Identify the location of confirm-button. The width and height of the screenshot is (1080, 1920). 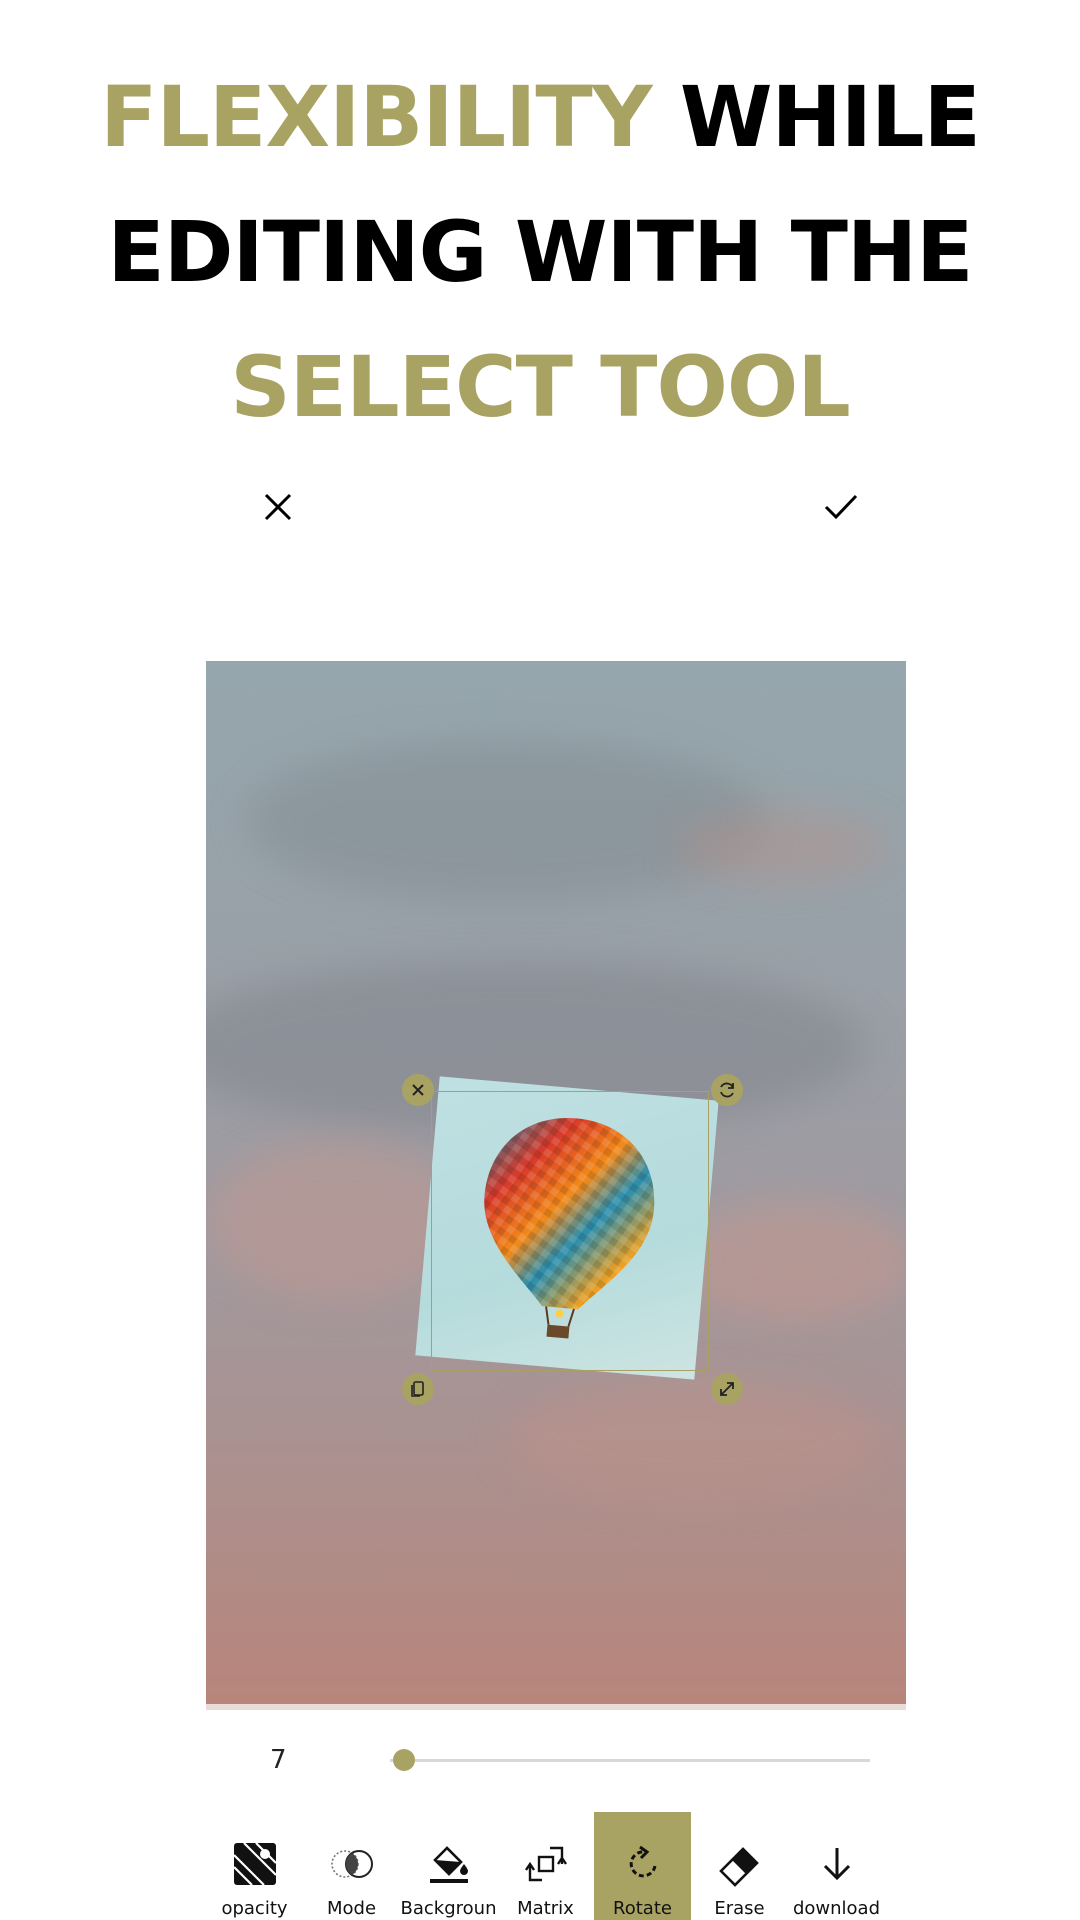
(841, 507).